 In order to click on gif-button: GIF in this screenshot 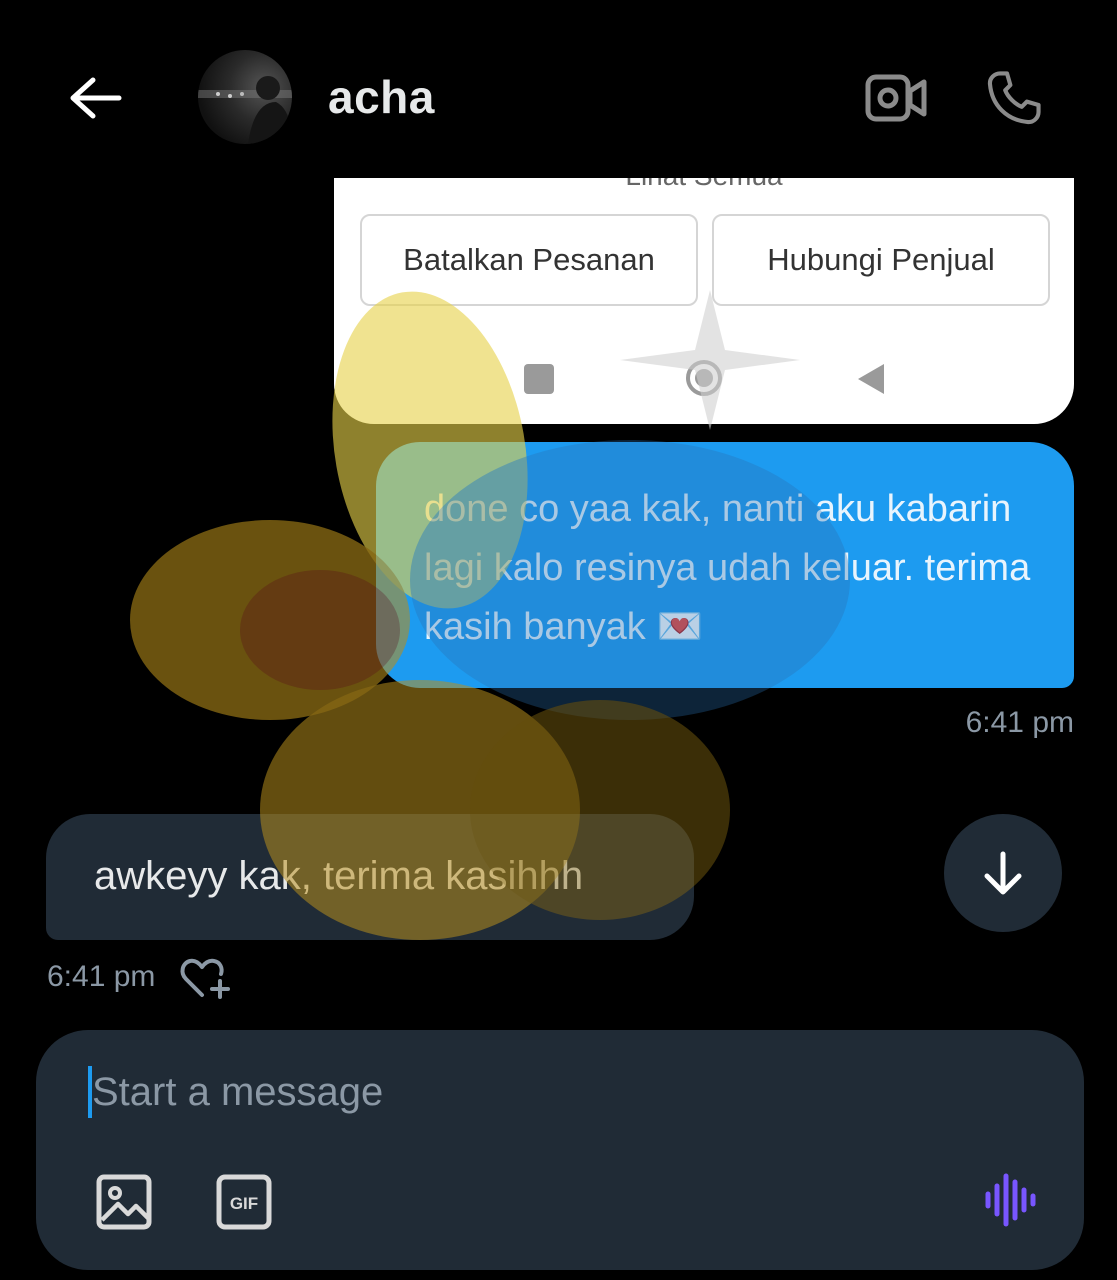, I will do `click(244, 1202)`.